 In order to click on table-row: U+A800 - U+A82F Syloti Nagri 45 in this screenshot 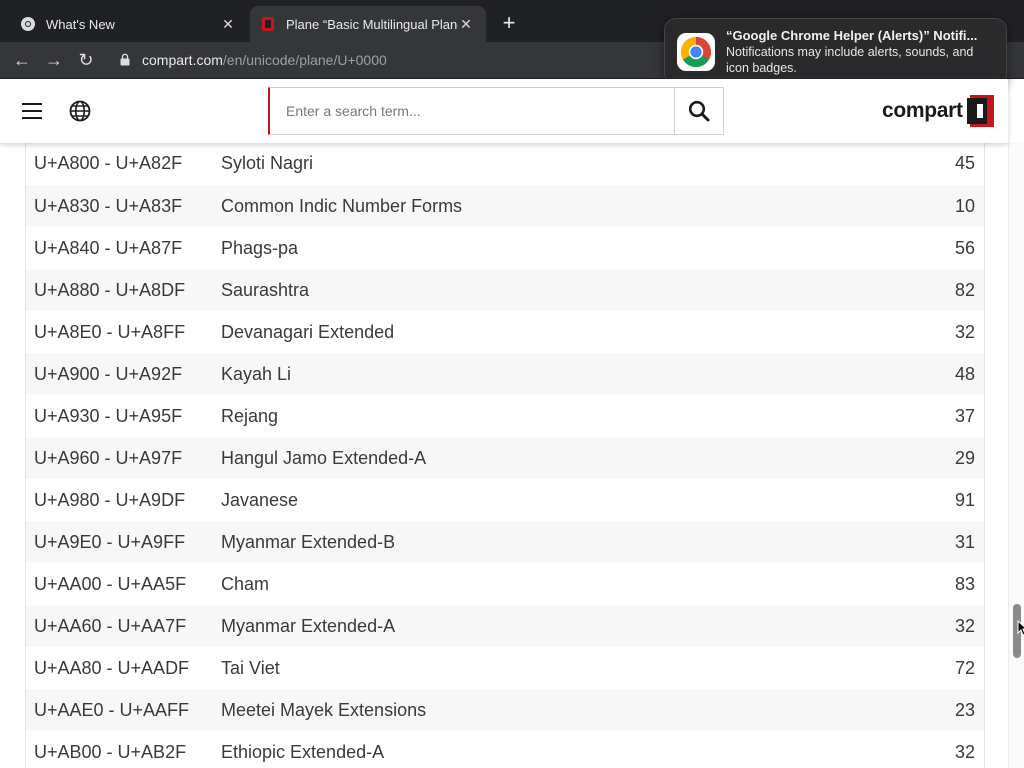, I will do `click(505, 164)`.